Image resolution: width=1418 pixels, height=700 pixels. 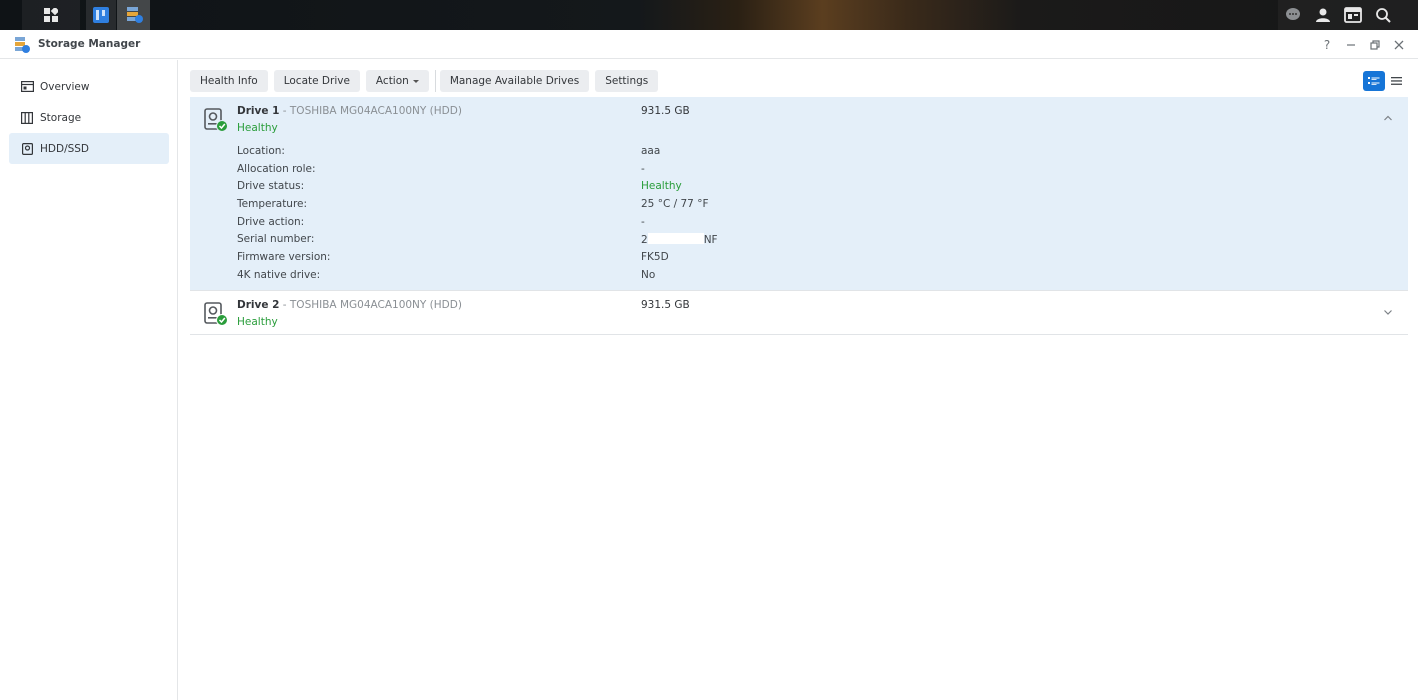 I want to click on list-view-button, so click(x=1396, y=81).